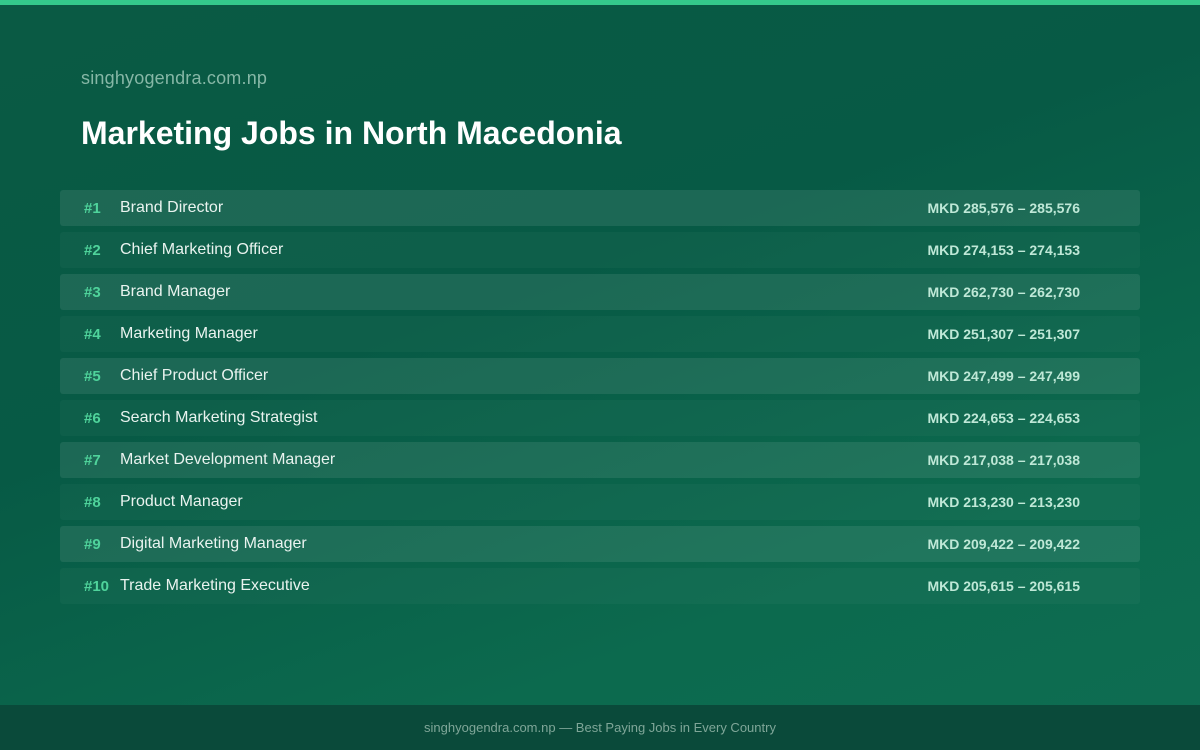 Image resolution: width=1200 pixels, height=750 pixels. I want to click on job-row: #3 Brand Manager MKD 262,730 – 262,730, so click(600, 292).